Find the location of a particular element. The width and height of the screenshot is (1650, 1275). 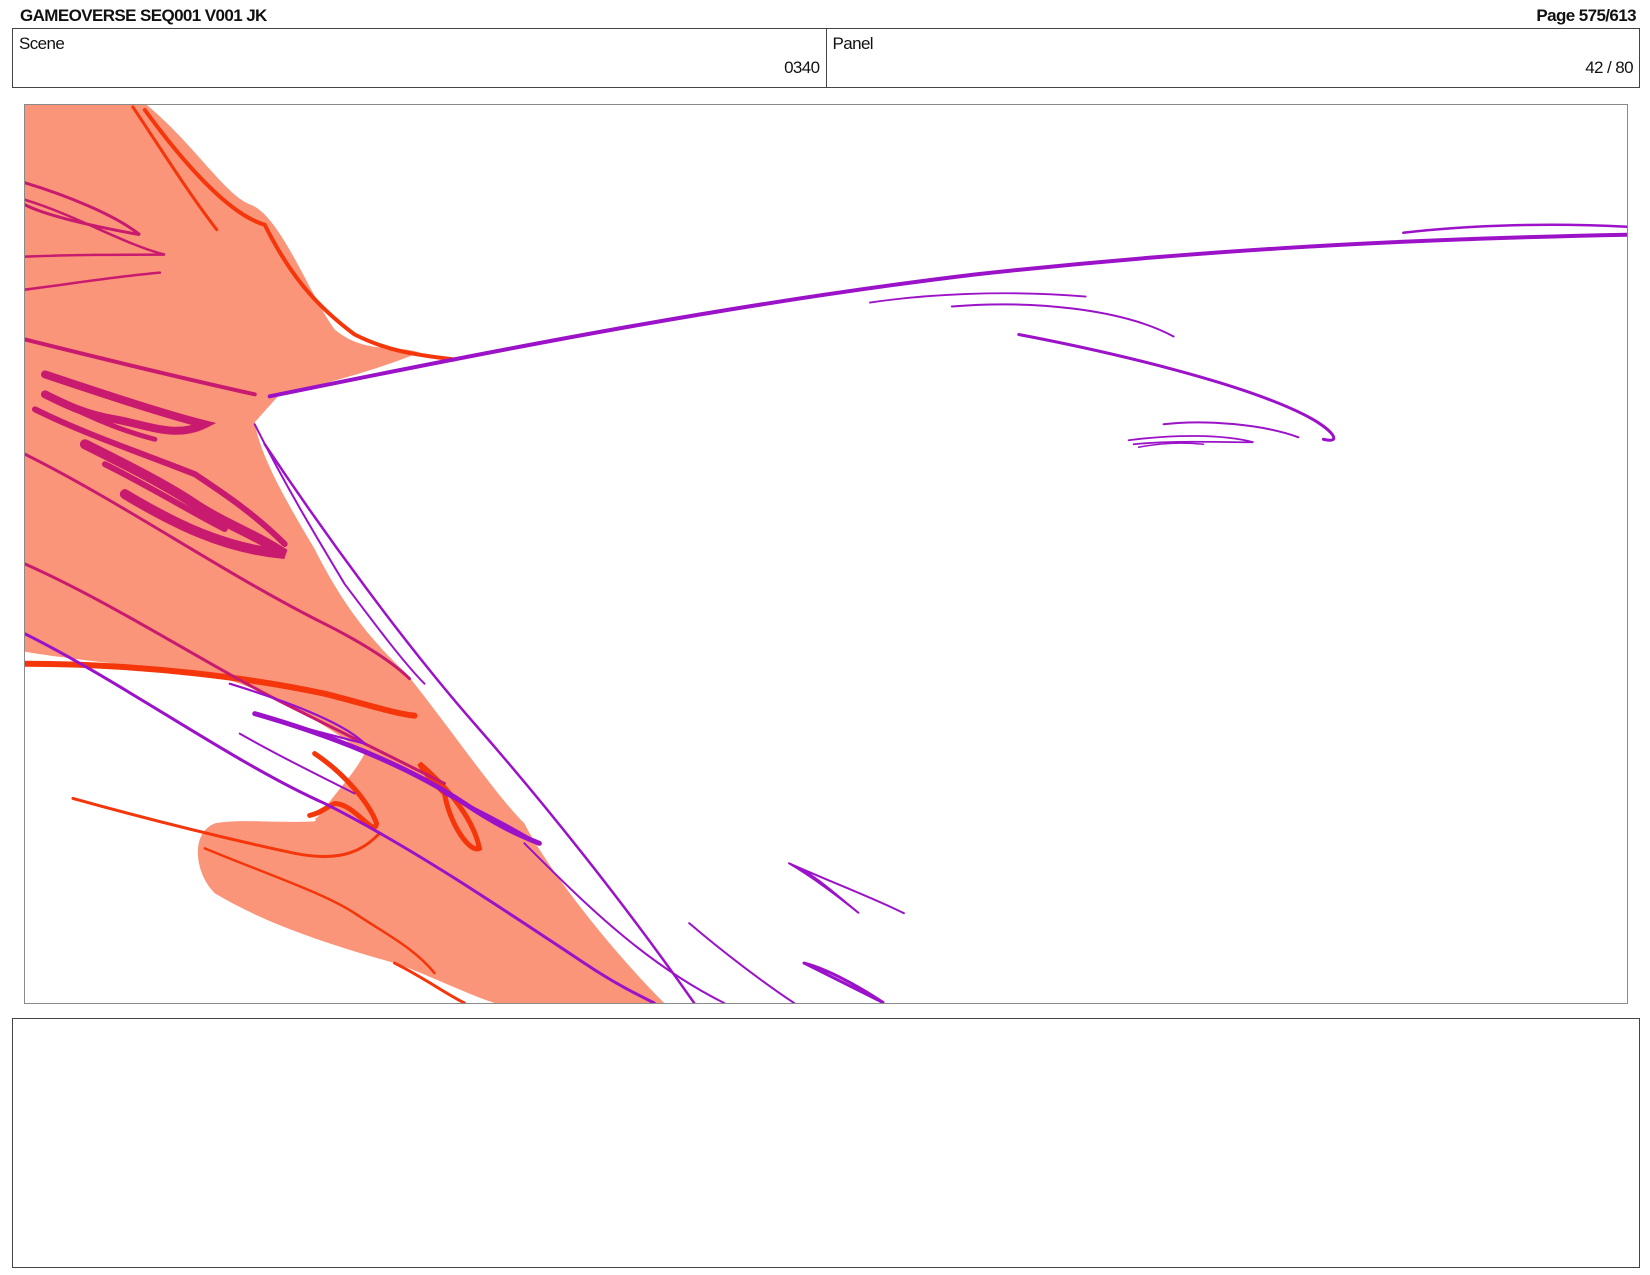

scene-label: Scene is located at coordinates (42, 43).